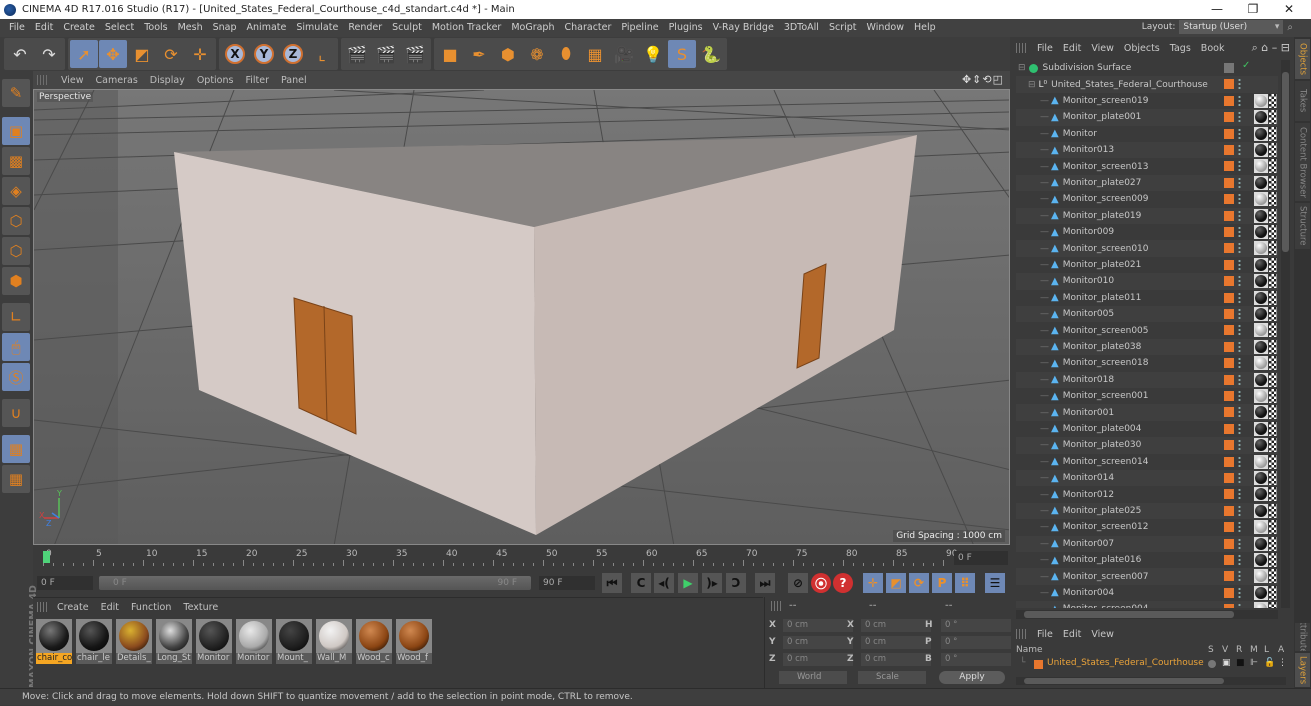 Image resolution: width=1311 pixels, height=706 pixels. Describe the element at coordinates (1302, 101) in the screenshot. I see `side-tab-takes: Takes` at that location.